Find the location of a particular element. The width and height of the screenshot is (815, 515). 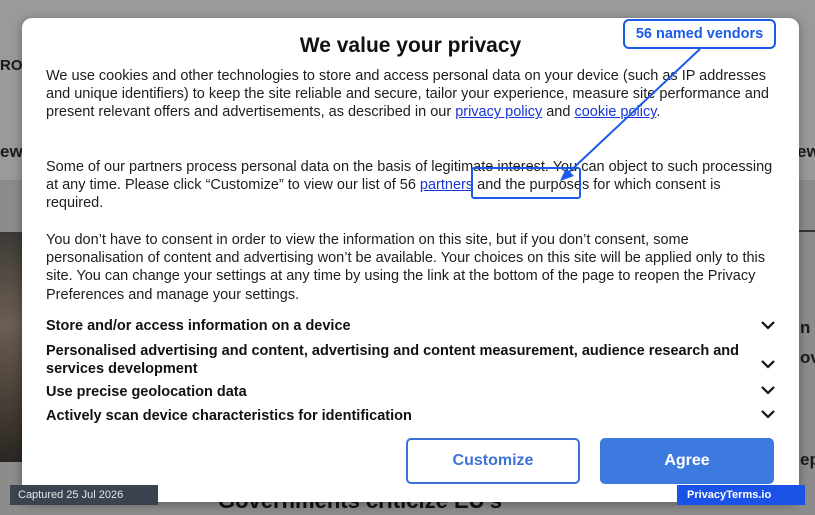

capture-date-badge: Captured 25 Jul 2026 is located at coordinates (84, 495).